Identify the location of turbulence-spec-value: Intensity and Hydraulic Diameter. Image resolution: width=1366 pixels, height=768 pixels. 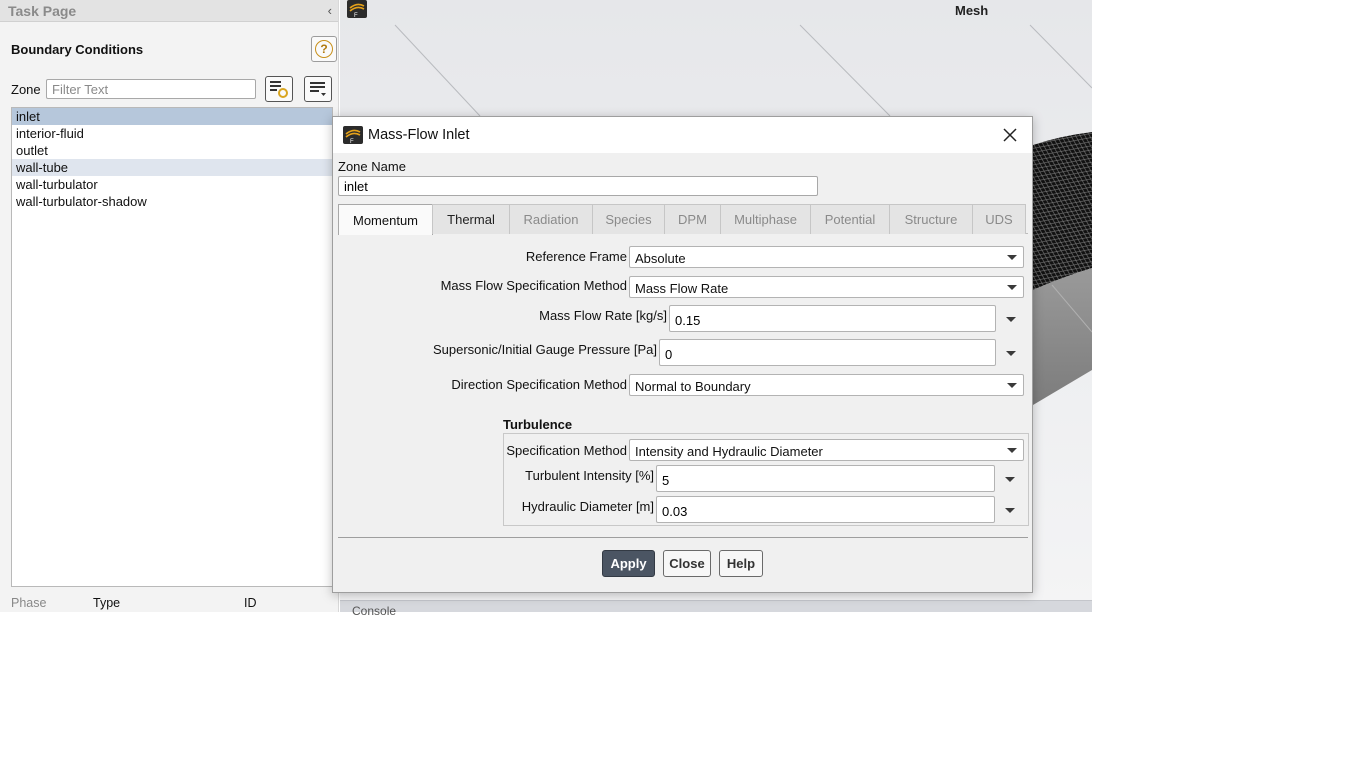
(729, 451).